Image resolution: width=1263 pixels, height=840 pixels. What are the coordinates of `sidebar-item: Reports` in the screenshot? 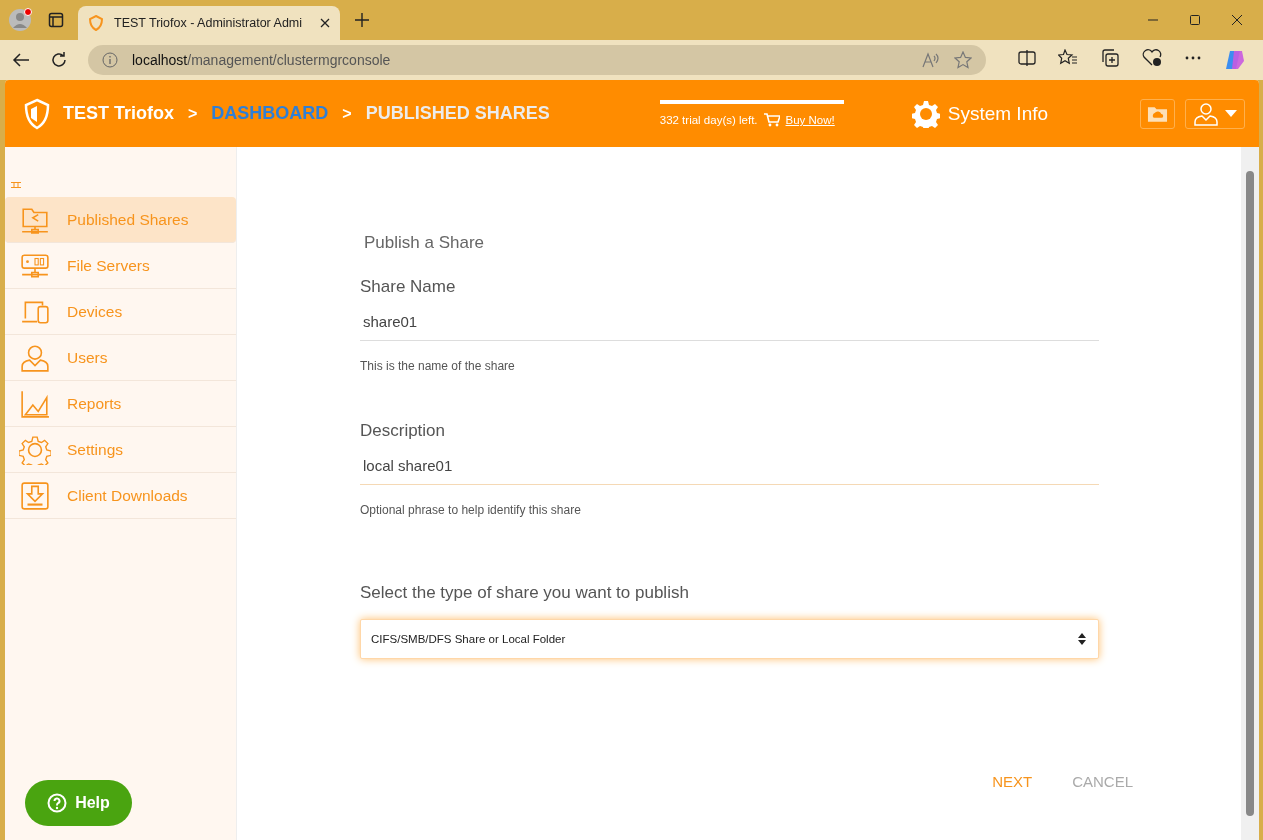 It's located at (120, 404).